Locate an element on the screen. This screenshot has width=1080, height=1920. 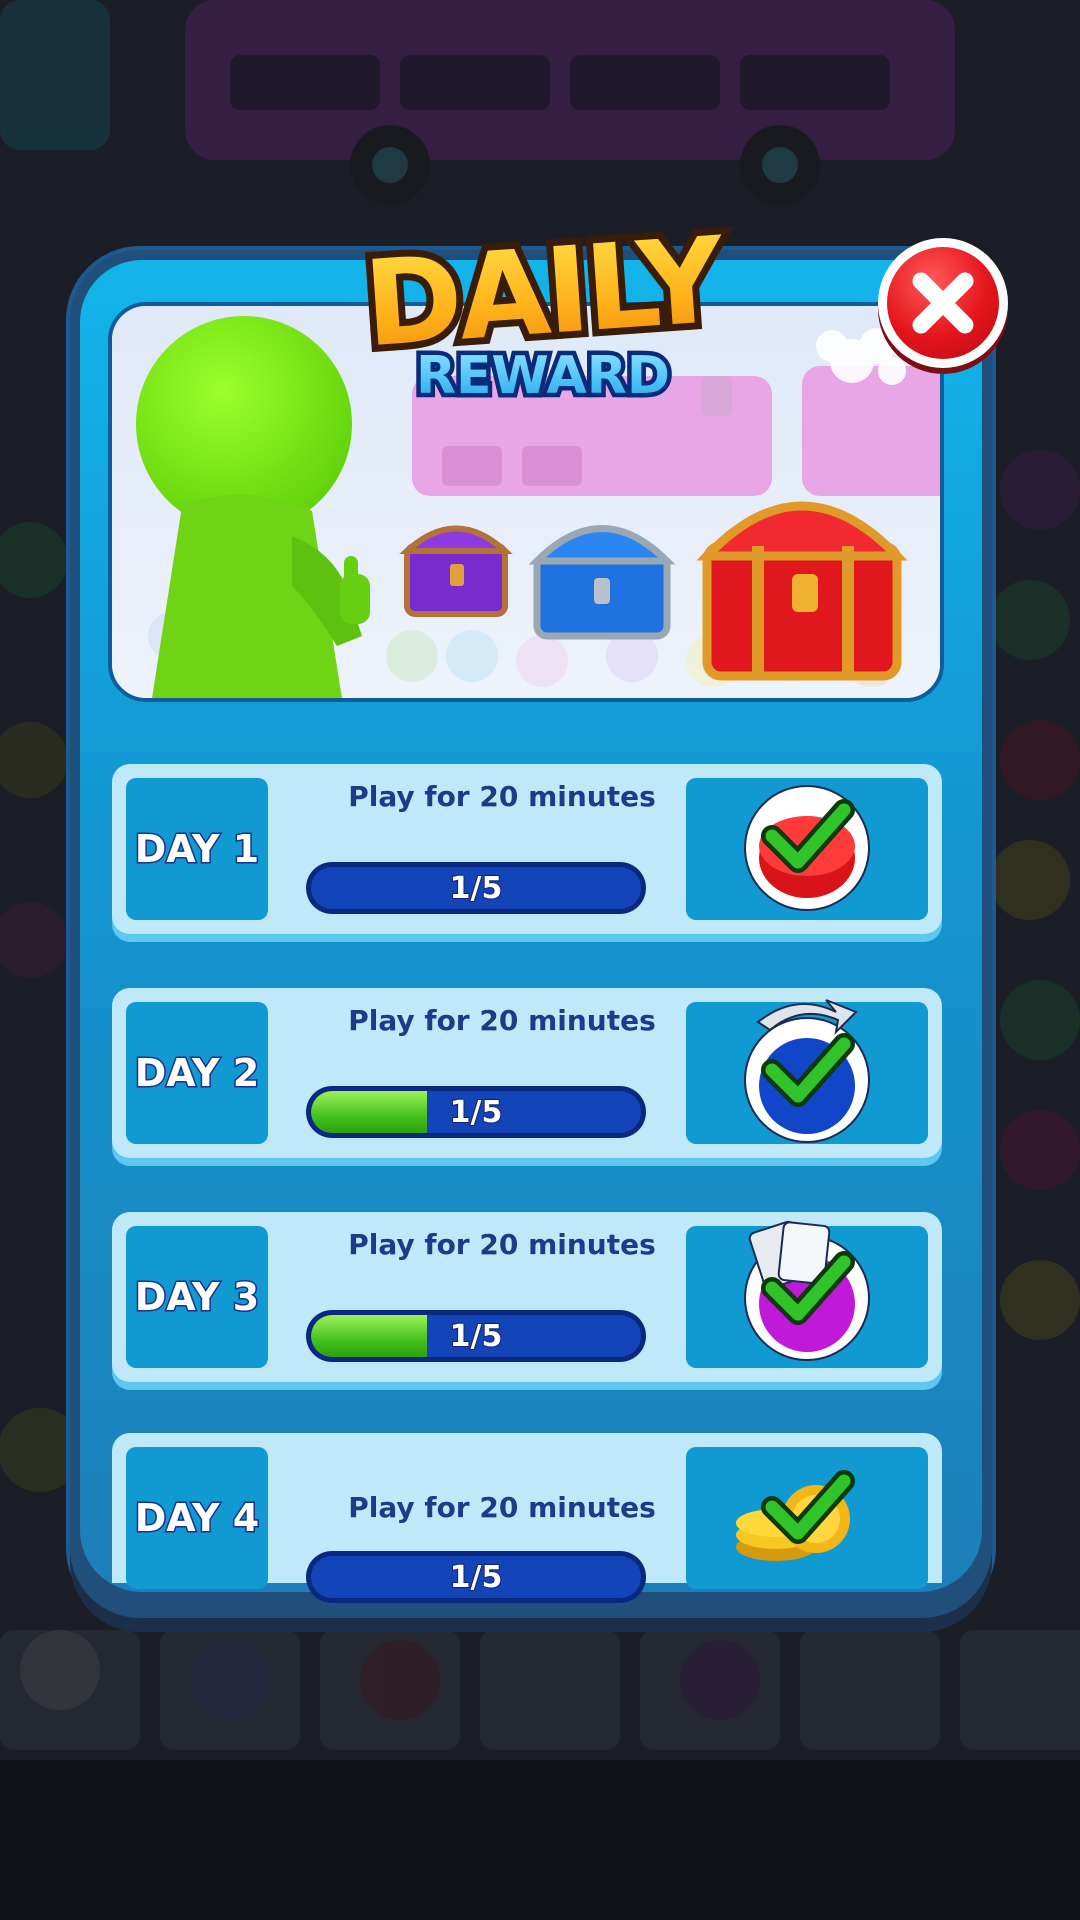
day-row: DAY 2 Play for 20 minutes 1/5 is located at coordinates (527, 1073).